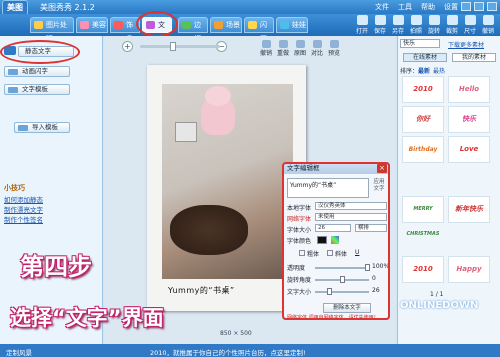  Describe the element at coordinates (469, 269) in the screenshot. I see `template-tile-10: Happy` at that location.